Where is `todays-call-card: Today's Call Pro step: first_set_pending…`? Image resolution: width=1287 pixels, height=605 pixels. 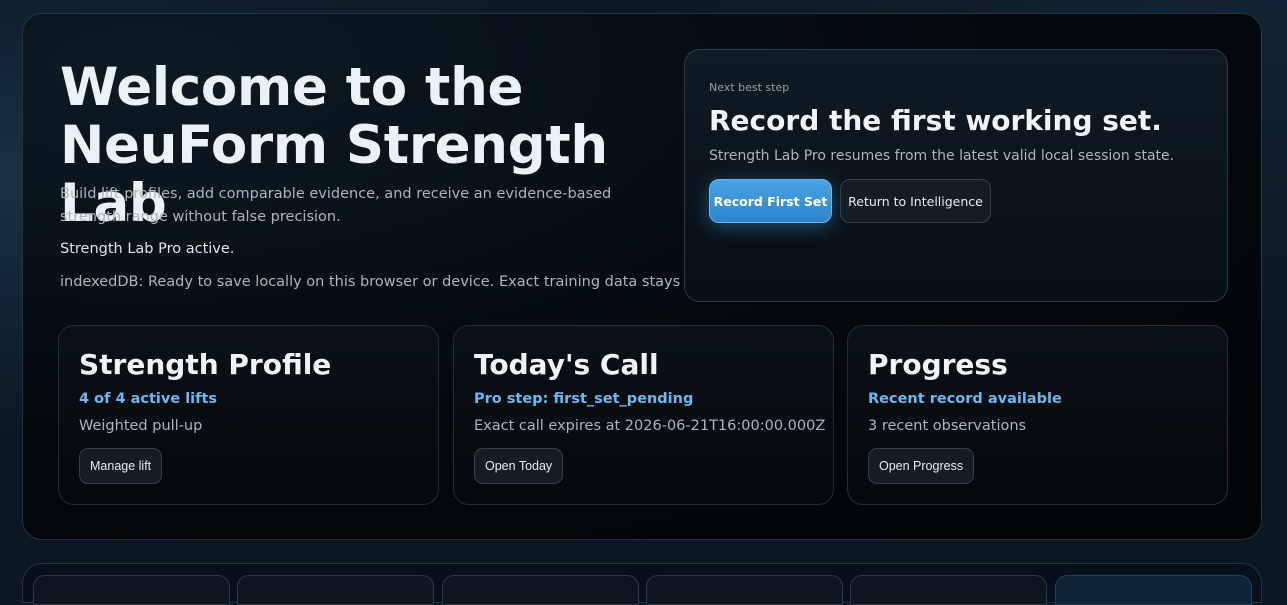 todays-call-card: Today's Call Pro step: first_set_pending… is located at coordinates (643, 415).